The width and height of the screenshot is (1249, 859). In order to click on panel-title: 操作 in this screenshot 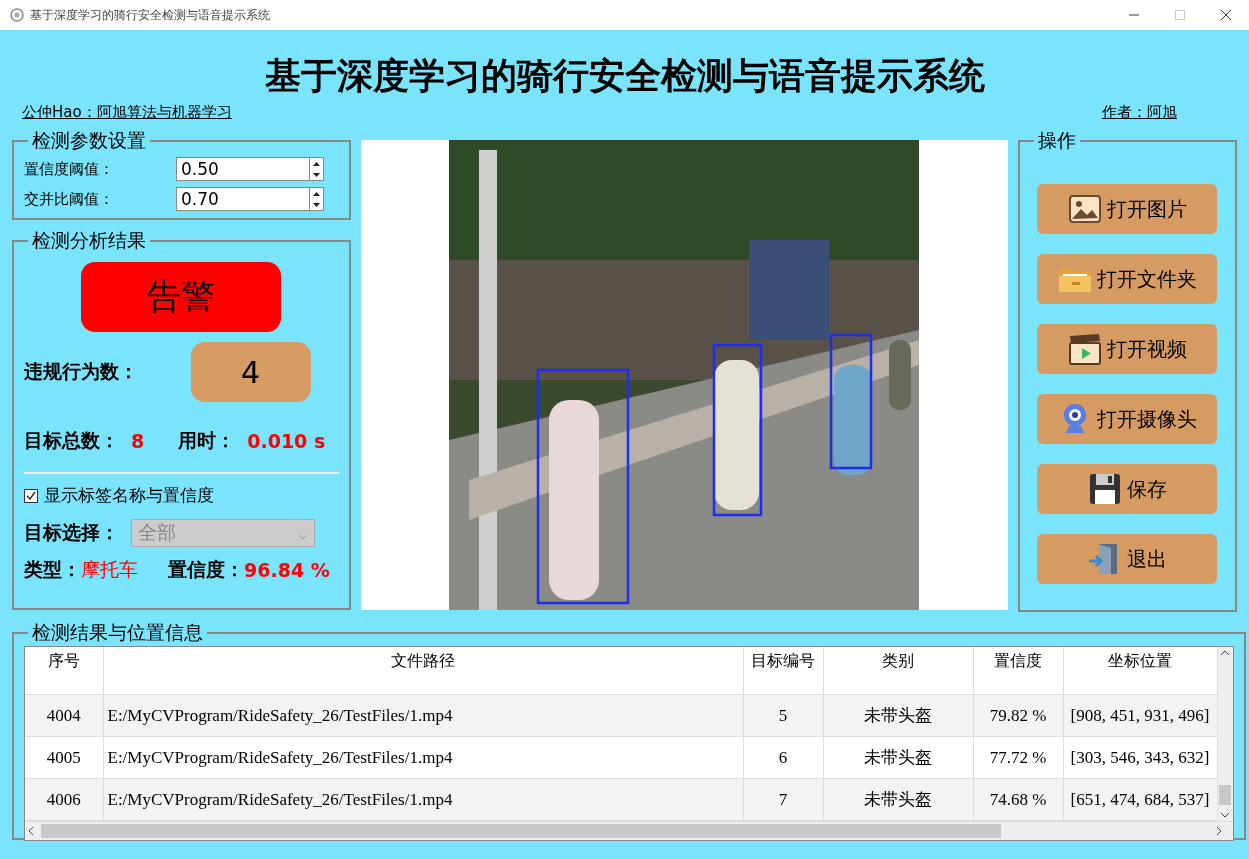, I will do `click(1056, 140)`.